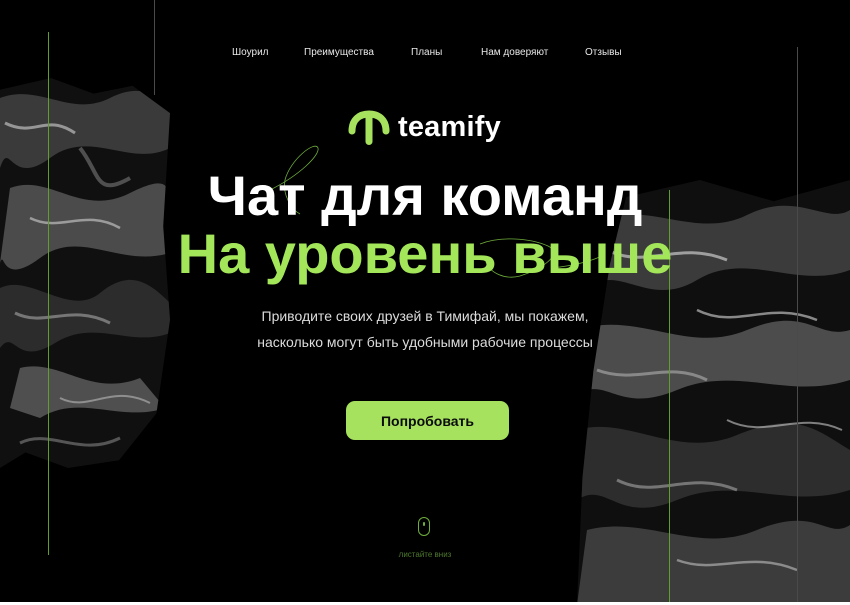  I want to click on nav-item-plans: Планы, so click(426, 52).